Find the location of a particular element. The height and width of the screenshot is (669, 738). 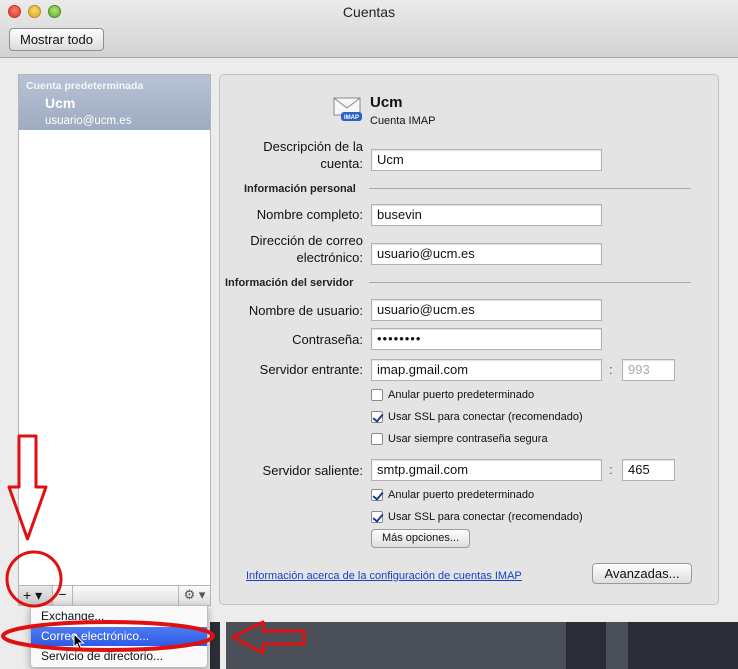

personal-info-heading: Información personal is located at coordinates (300, 189).